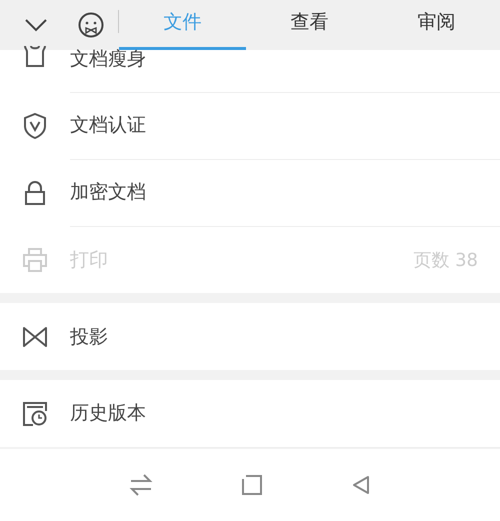 Image resolution: width=500 pixels, height=521 pixels. I want to click on shield-icon, so click(35, 125).